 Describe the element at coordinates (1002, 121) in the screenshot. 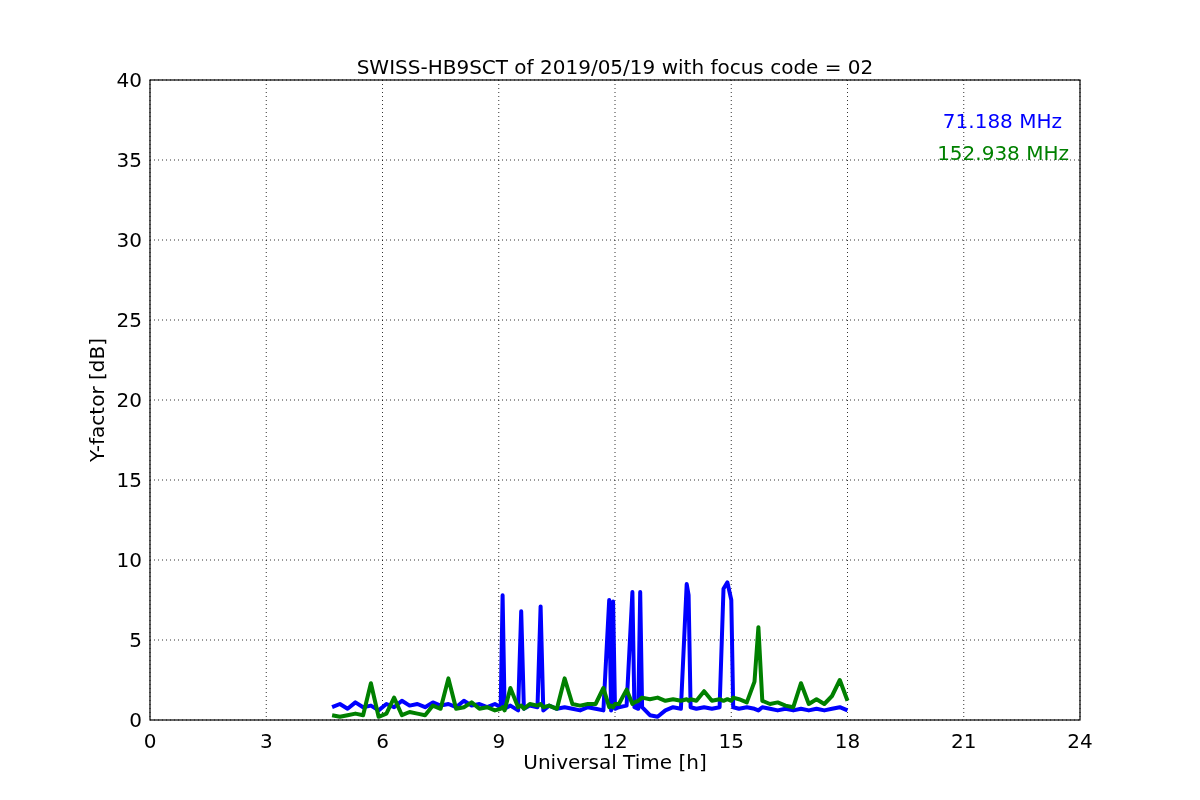

I see `legend-label: 71.188 MHz` at that location.